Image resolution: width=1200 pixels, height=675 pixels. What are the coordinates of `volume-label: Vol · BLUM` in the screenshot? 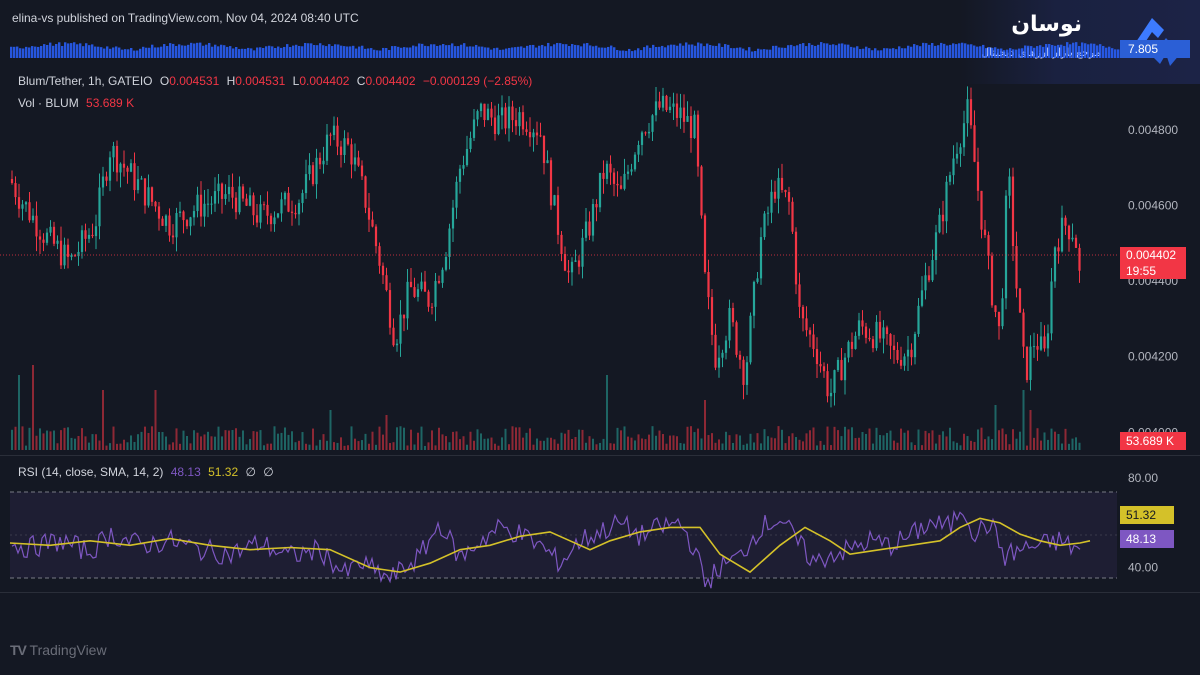 It's located at (48, 103).